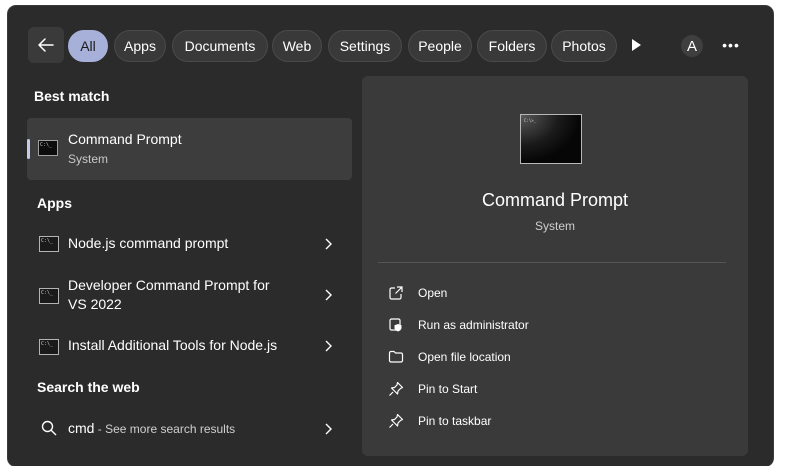 The image size is (787, 466). I want to click on action-label: Open, so click(433, 293).